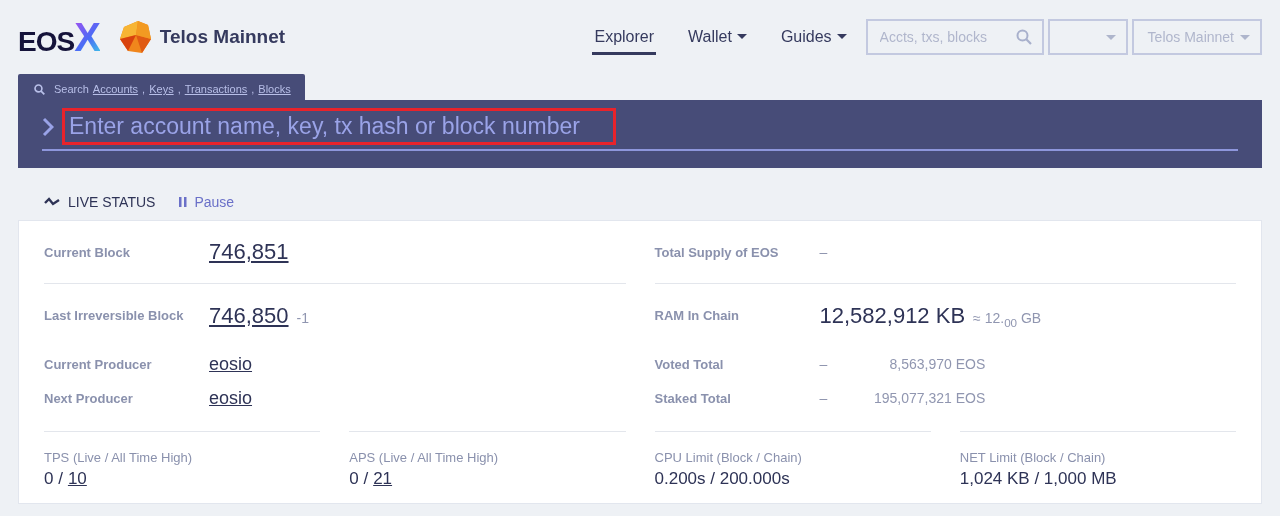 Image resolution: width=1280 pixels, height=516 pixels. I want to click on crystal-icon, so click(134, 37).